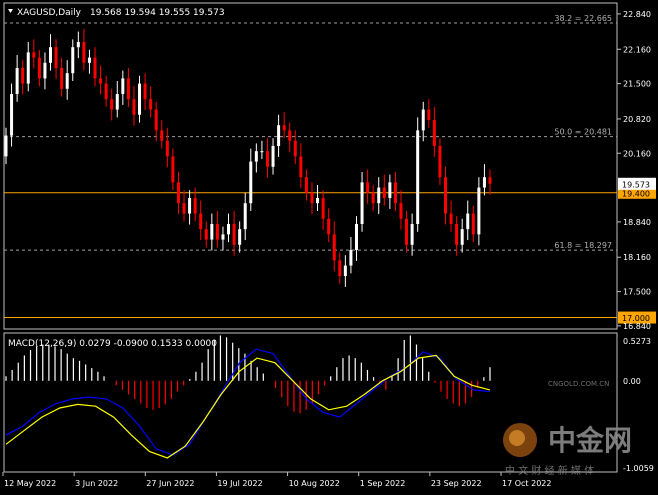 The width and height of the screenshot is (658, 495). I want to click on fib-label: 38.2 = 22.665, so click(583, 18).